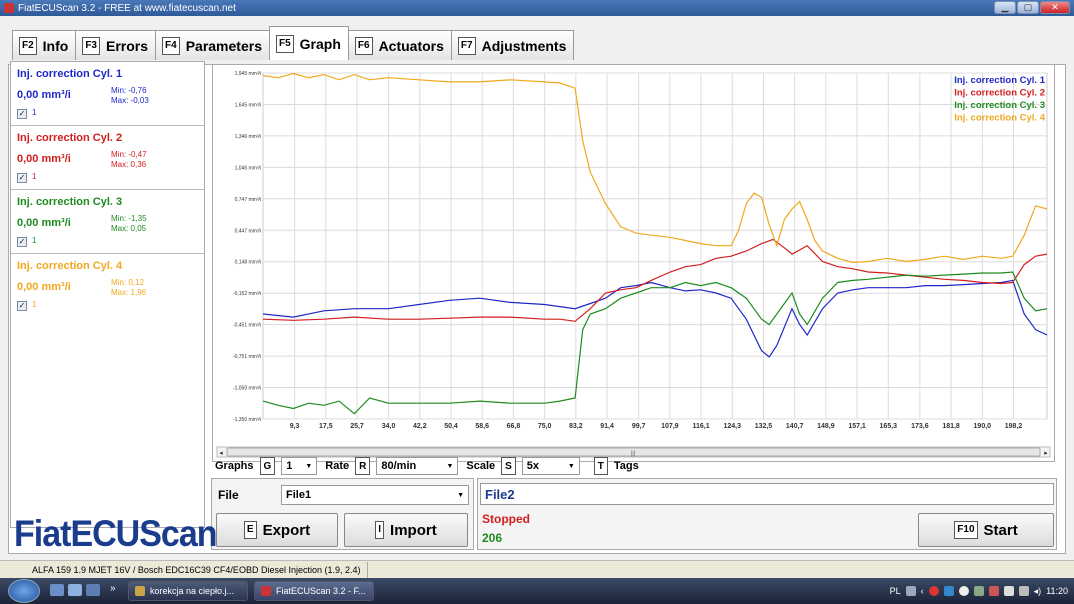 Image resolution: width=1074 pixels, height=604 pixels. I want to click on y-tick-label: -0,152 mm³/i, so click(247, 294).